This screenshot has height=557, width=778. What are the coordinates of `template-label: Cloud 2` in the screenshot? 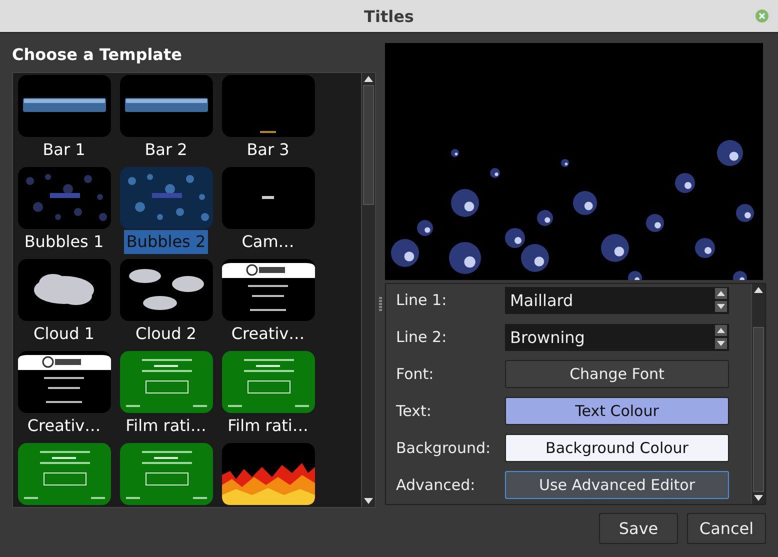 It's located at (166, 334).